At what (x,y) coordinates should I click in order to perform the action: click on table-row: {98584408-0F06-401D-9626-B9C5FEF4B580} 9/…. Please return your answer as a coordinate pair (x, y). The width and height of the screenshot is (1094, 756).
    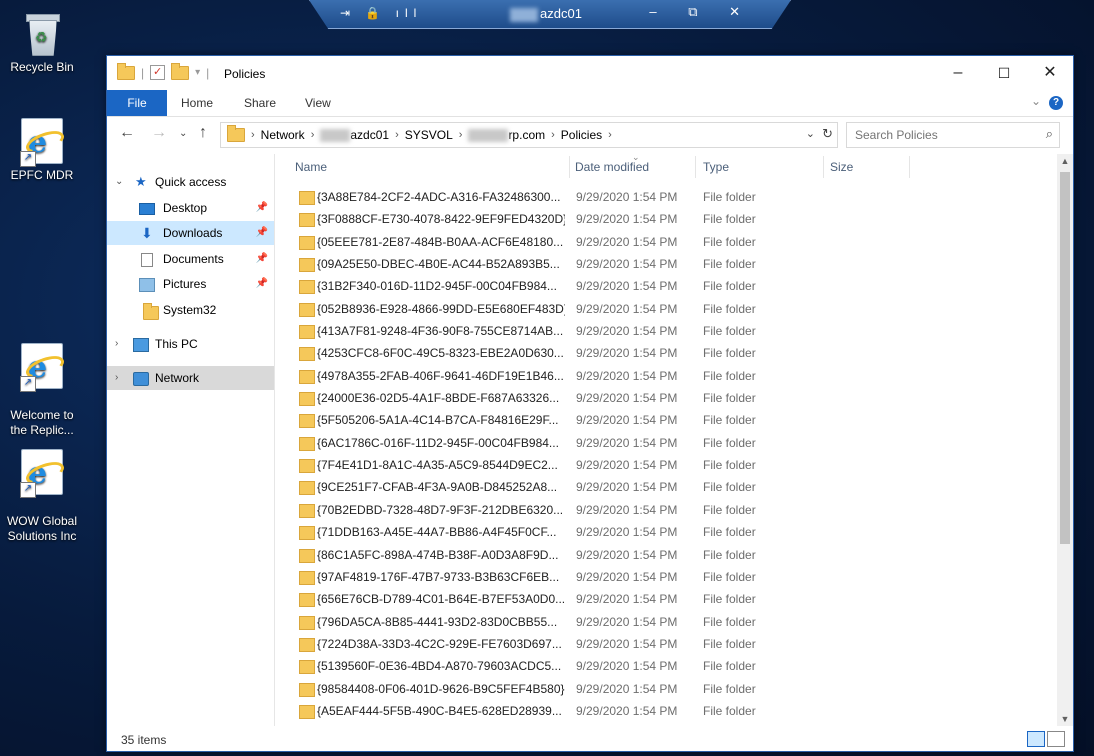
    Looking at the image, I should click on (666, 689).